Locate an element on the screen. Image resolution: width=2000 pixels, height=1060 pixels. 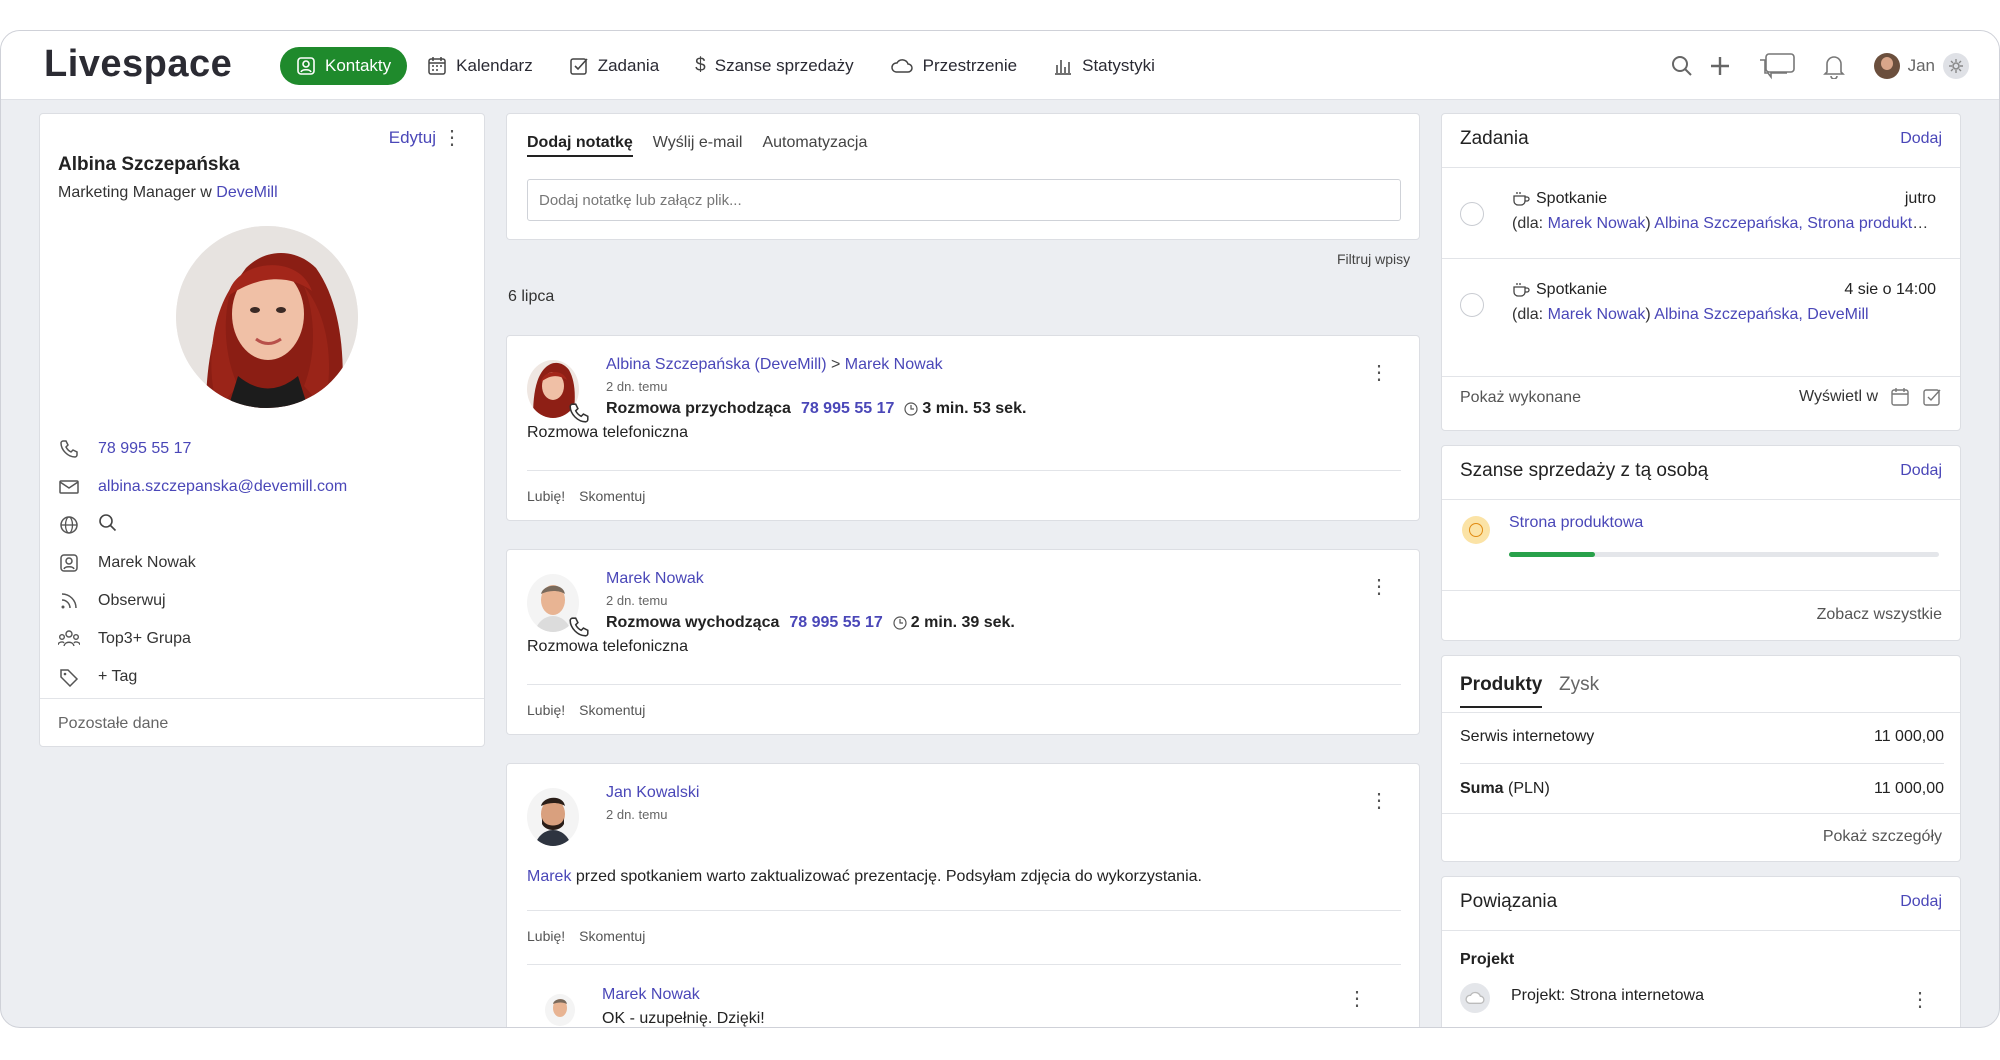
entry-author-link: Albina Szczepańska (DeveMill) is located at coordinates (716, 364).